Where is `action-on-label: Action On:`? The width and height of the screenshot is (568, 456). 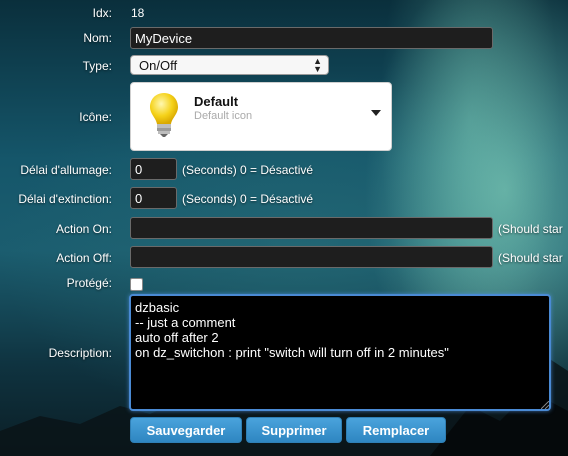
action-on-label: Action On: is located at coordinates (83, 229).